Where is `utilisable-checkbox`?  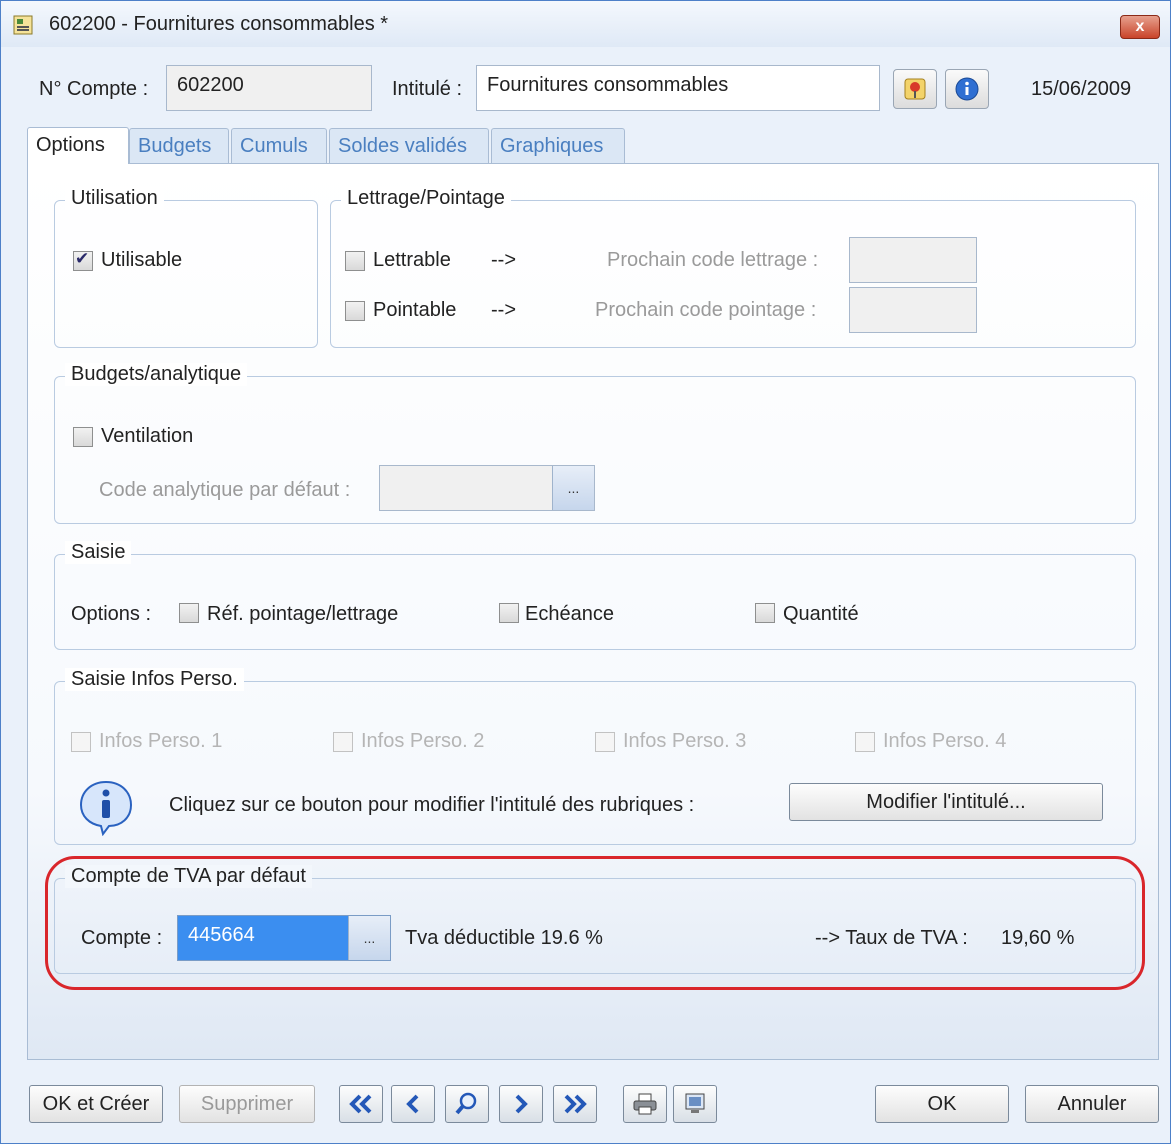 utilisable-checkbox is located at coordinates (83, 260).